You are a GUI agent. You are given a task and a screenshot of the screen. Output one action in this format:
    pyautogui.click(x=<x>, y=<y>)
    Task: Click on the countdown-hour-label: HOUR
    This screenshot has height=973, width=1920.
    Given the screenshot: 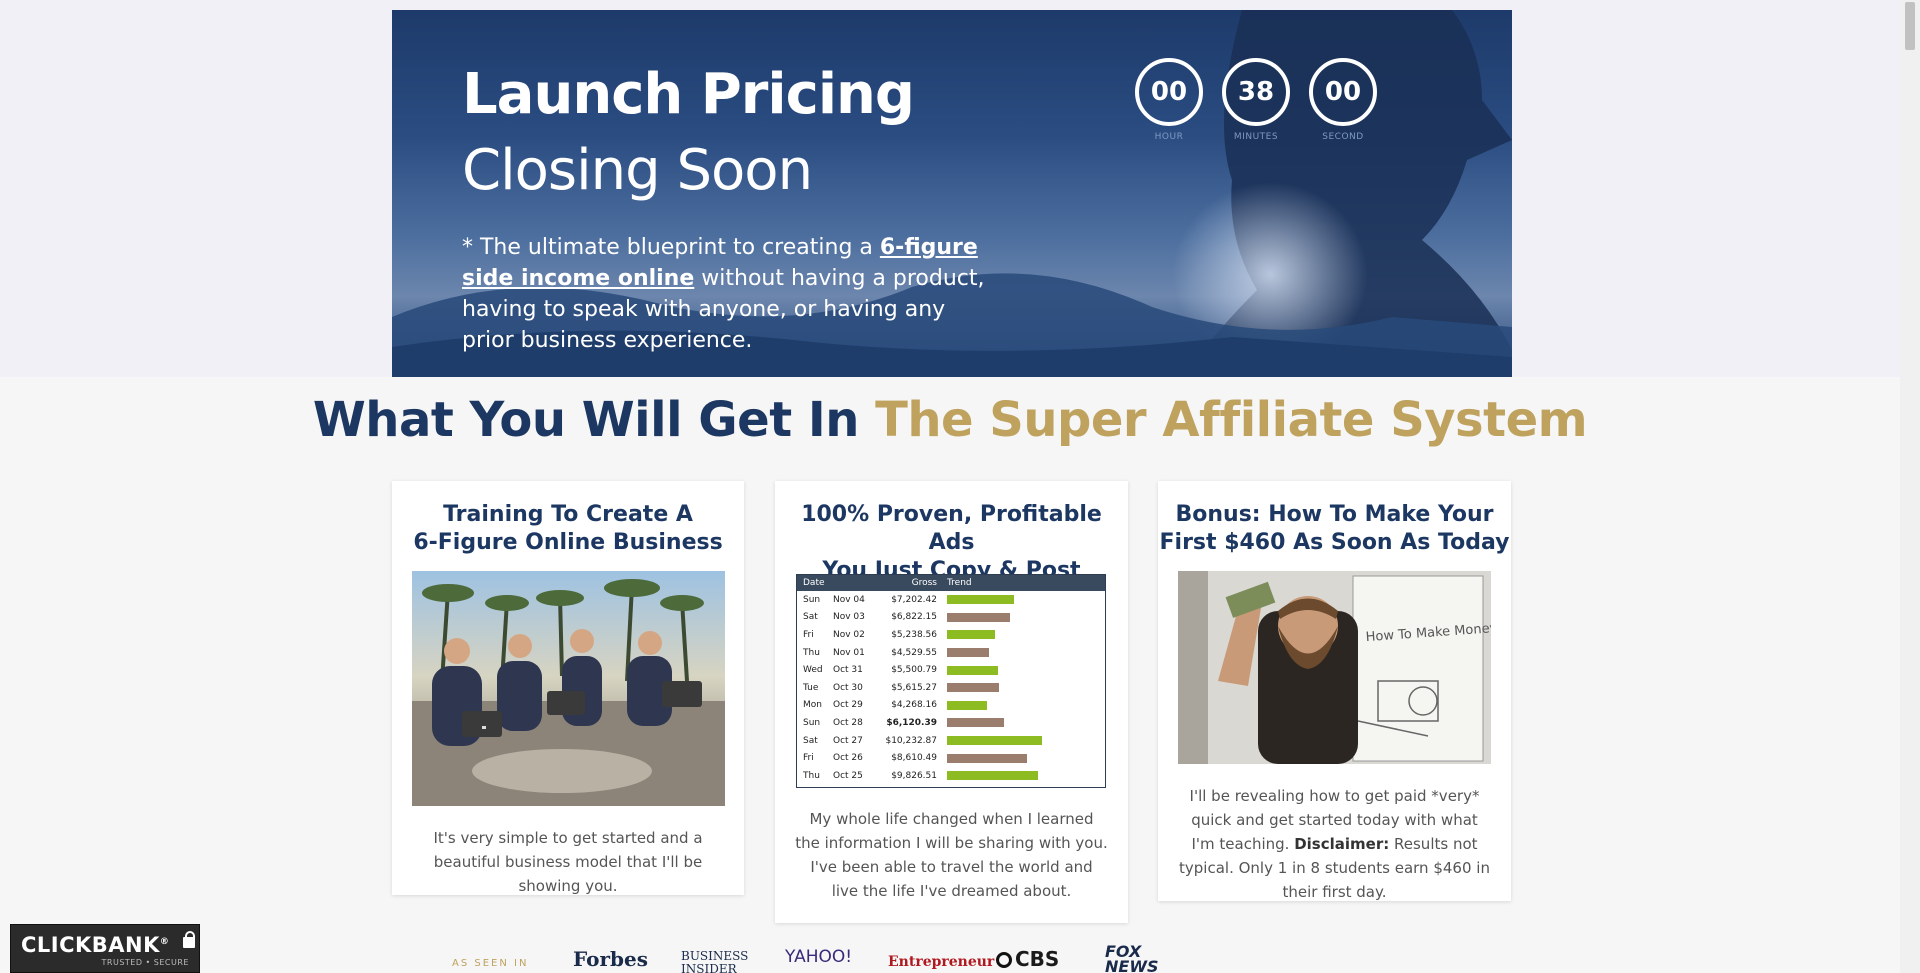 What is the action you would take?
    pyautogui.click(x=1169, y=137)
    